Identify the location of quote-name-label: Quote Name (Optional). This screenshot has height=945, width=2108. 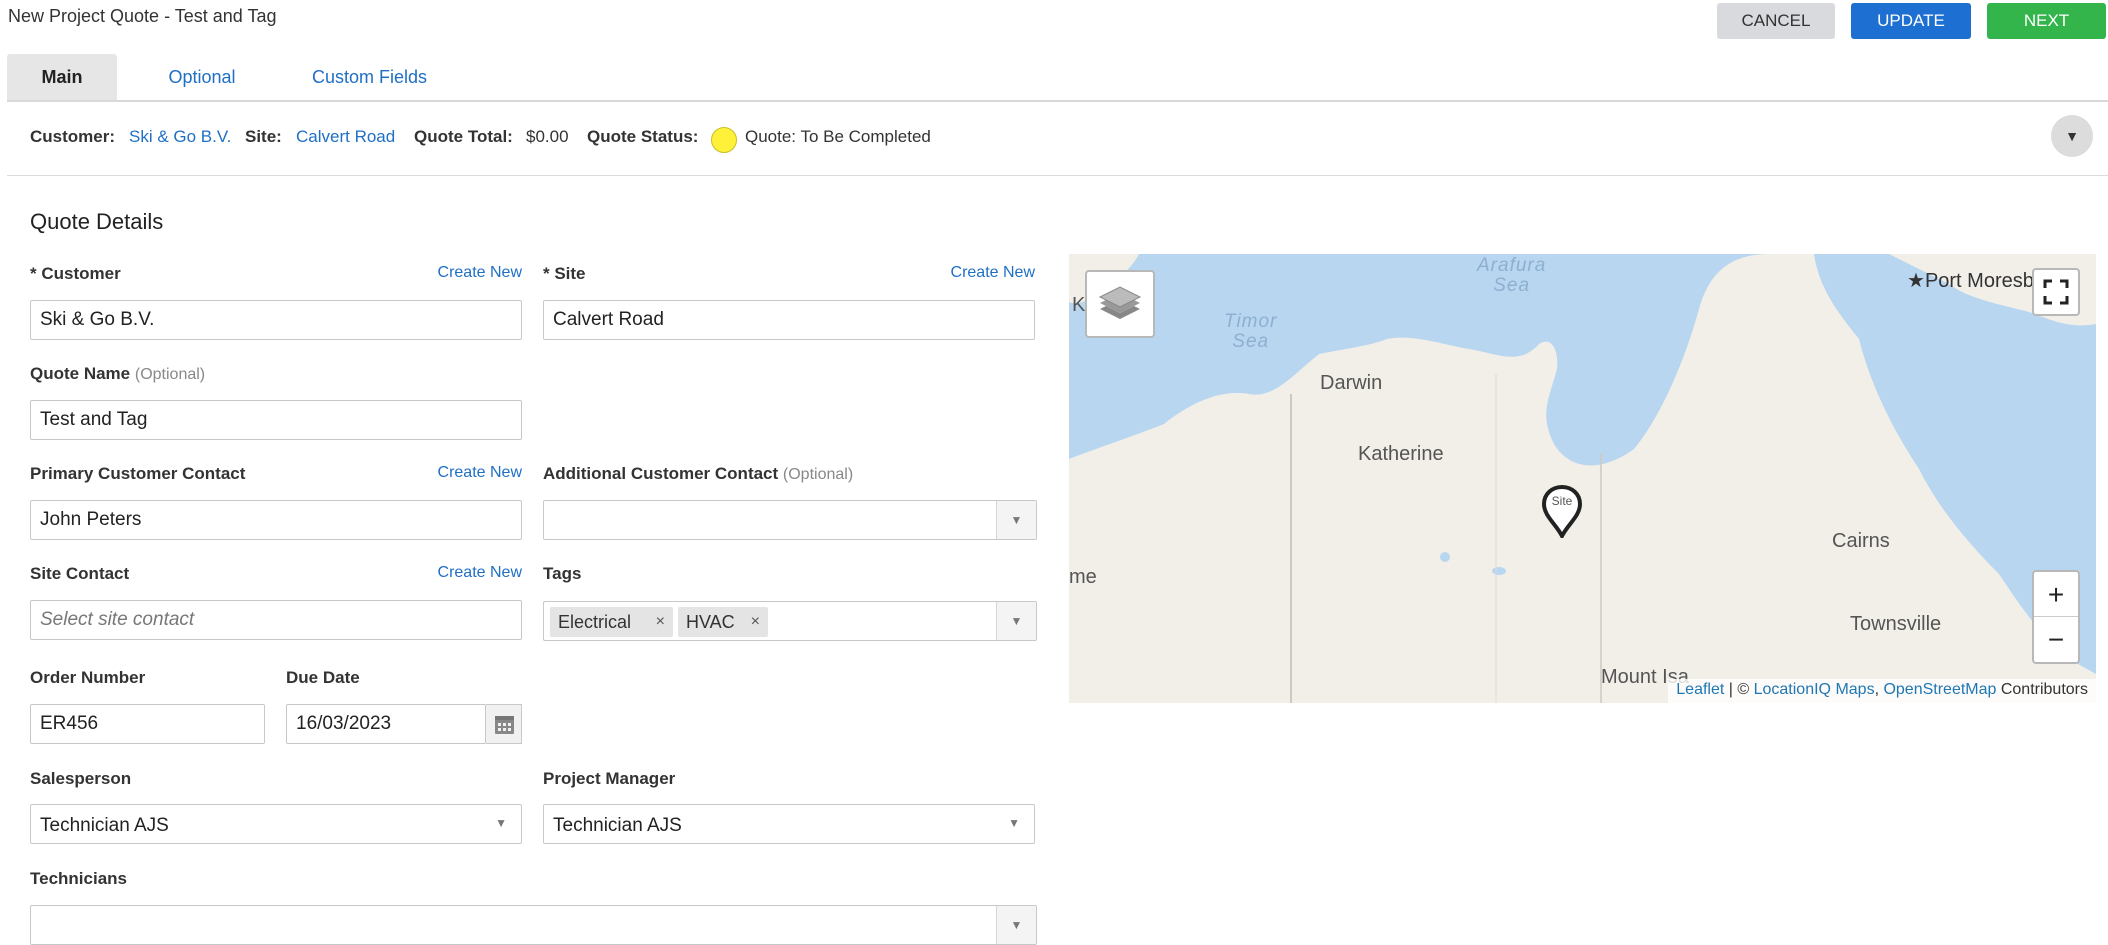
(117, 374).